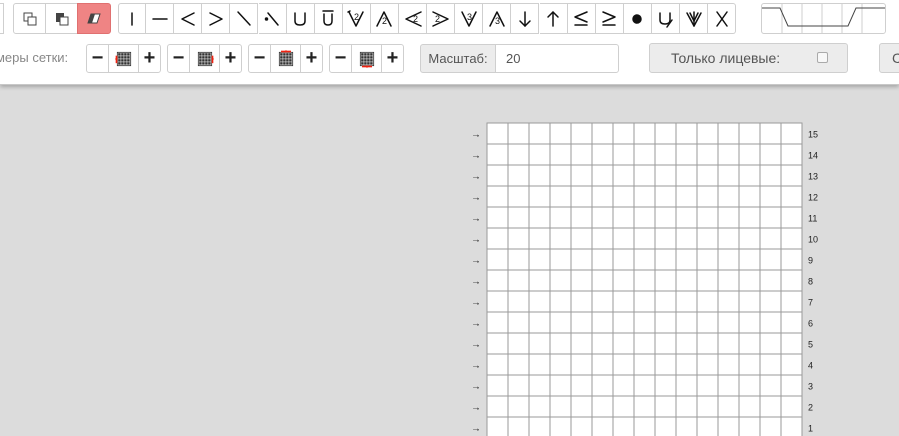 This screenshot has width=899, height=436. I want to click on filled-dot-button, so click(637, 18).